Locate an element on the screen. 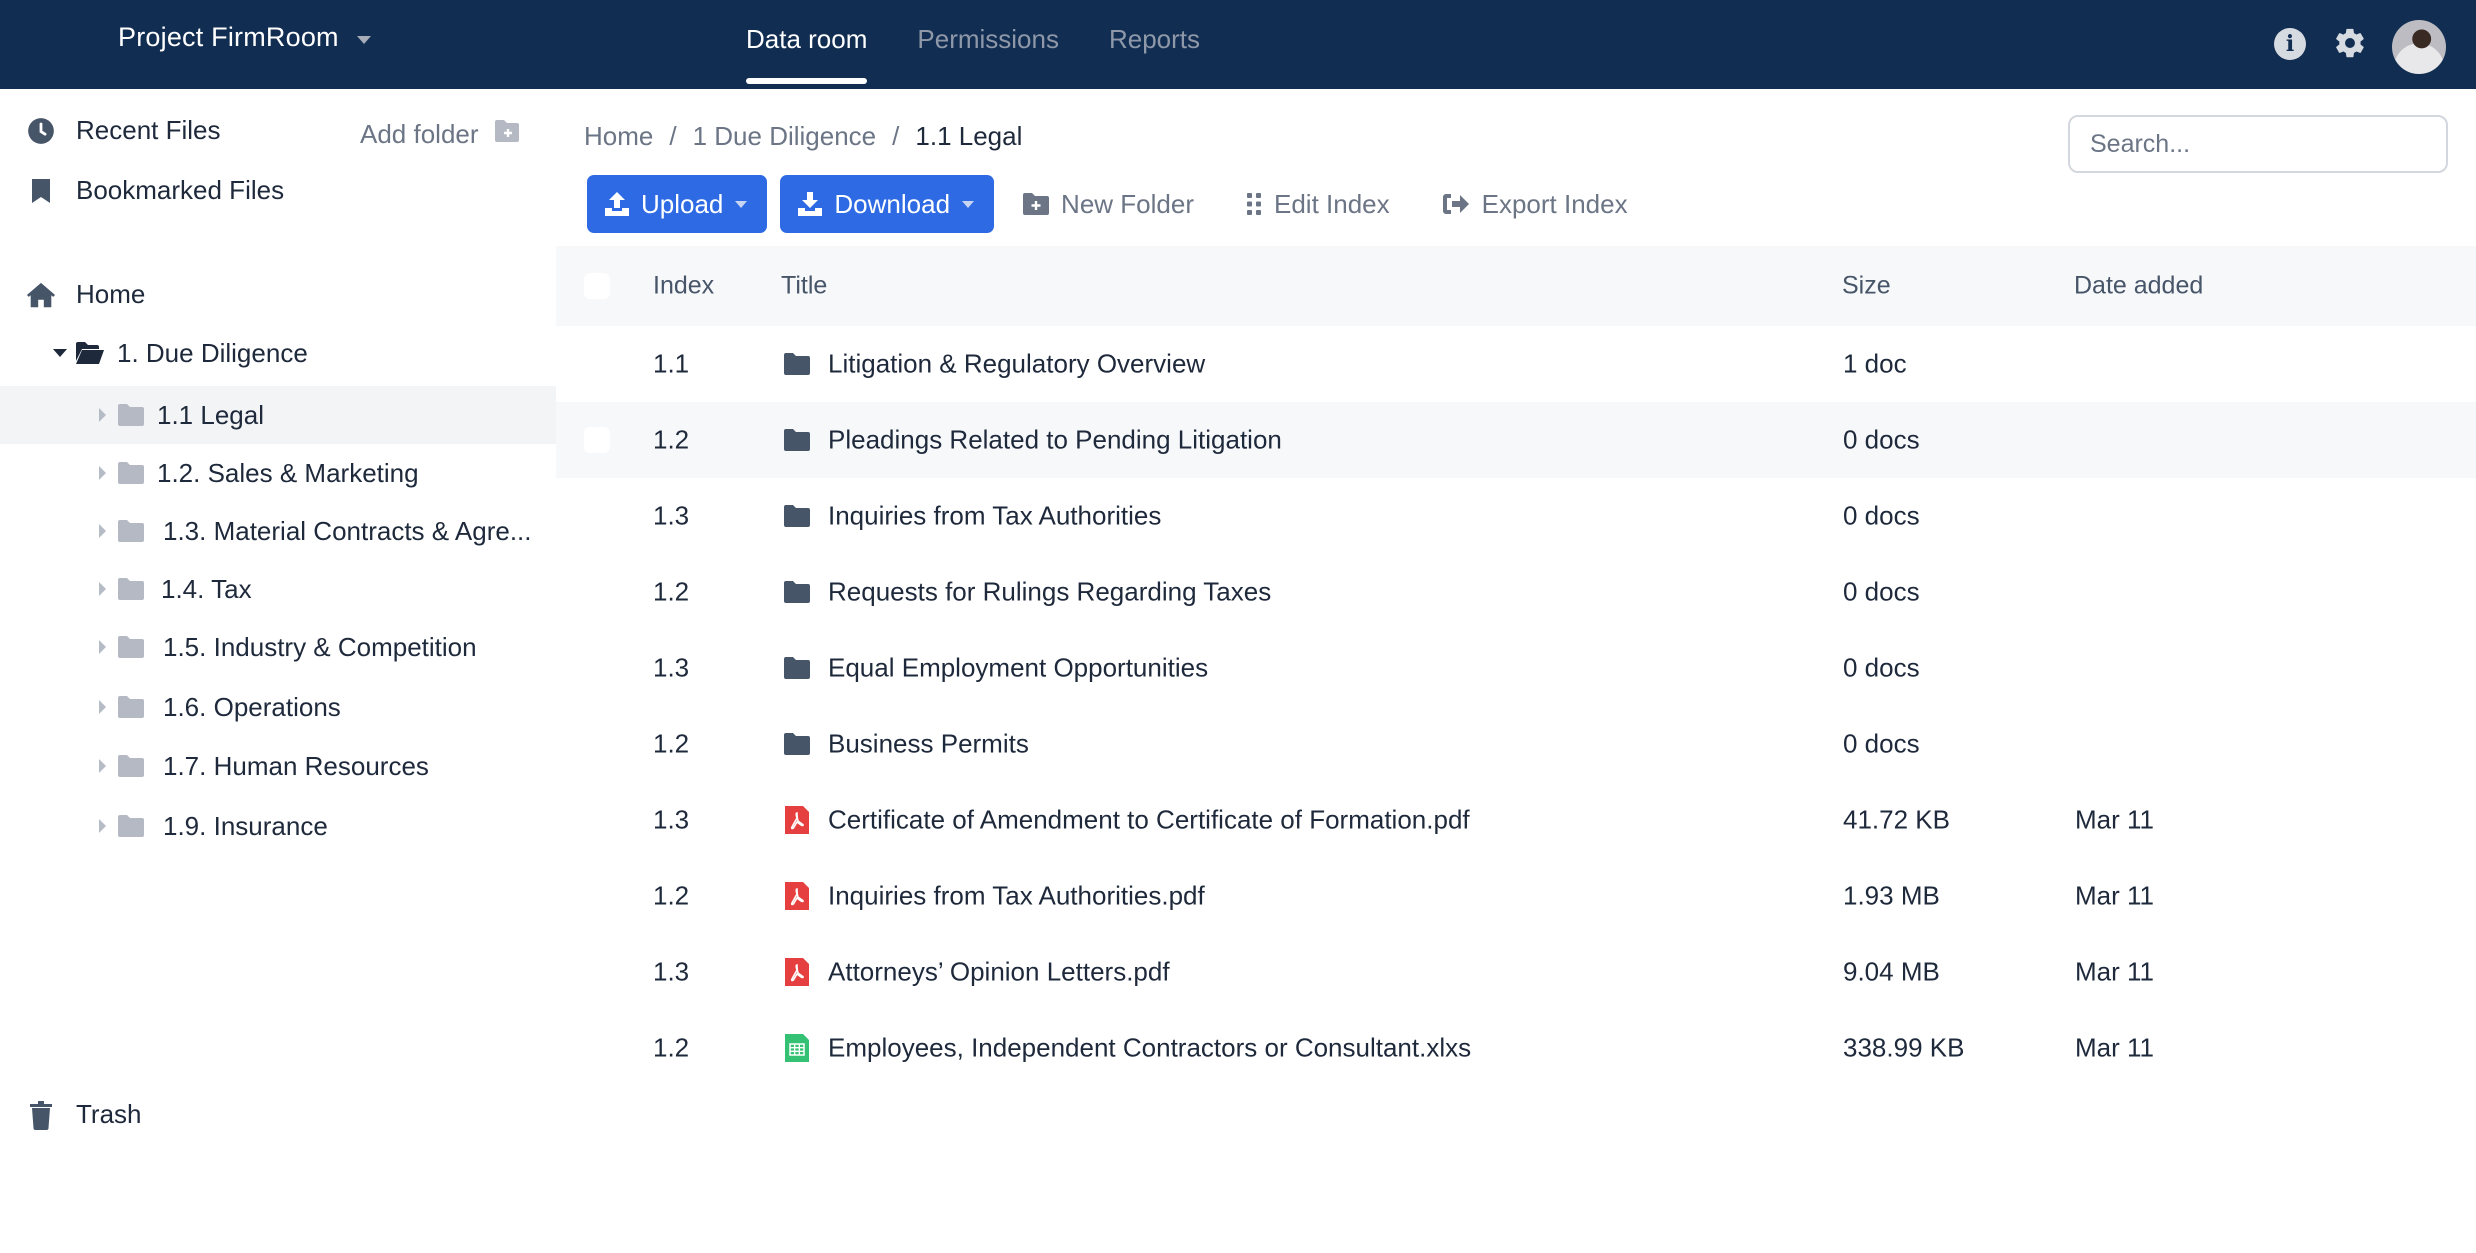  edit-index-label: Edit Index is located at coordinates (1331, 203).